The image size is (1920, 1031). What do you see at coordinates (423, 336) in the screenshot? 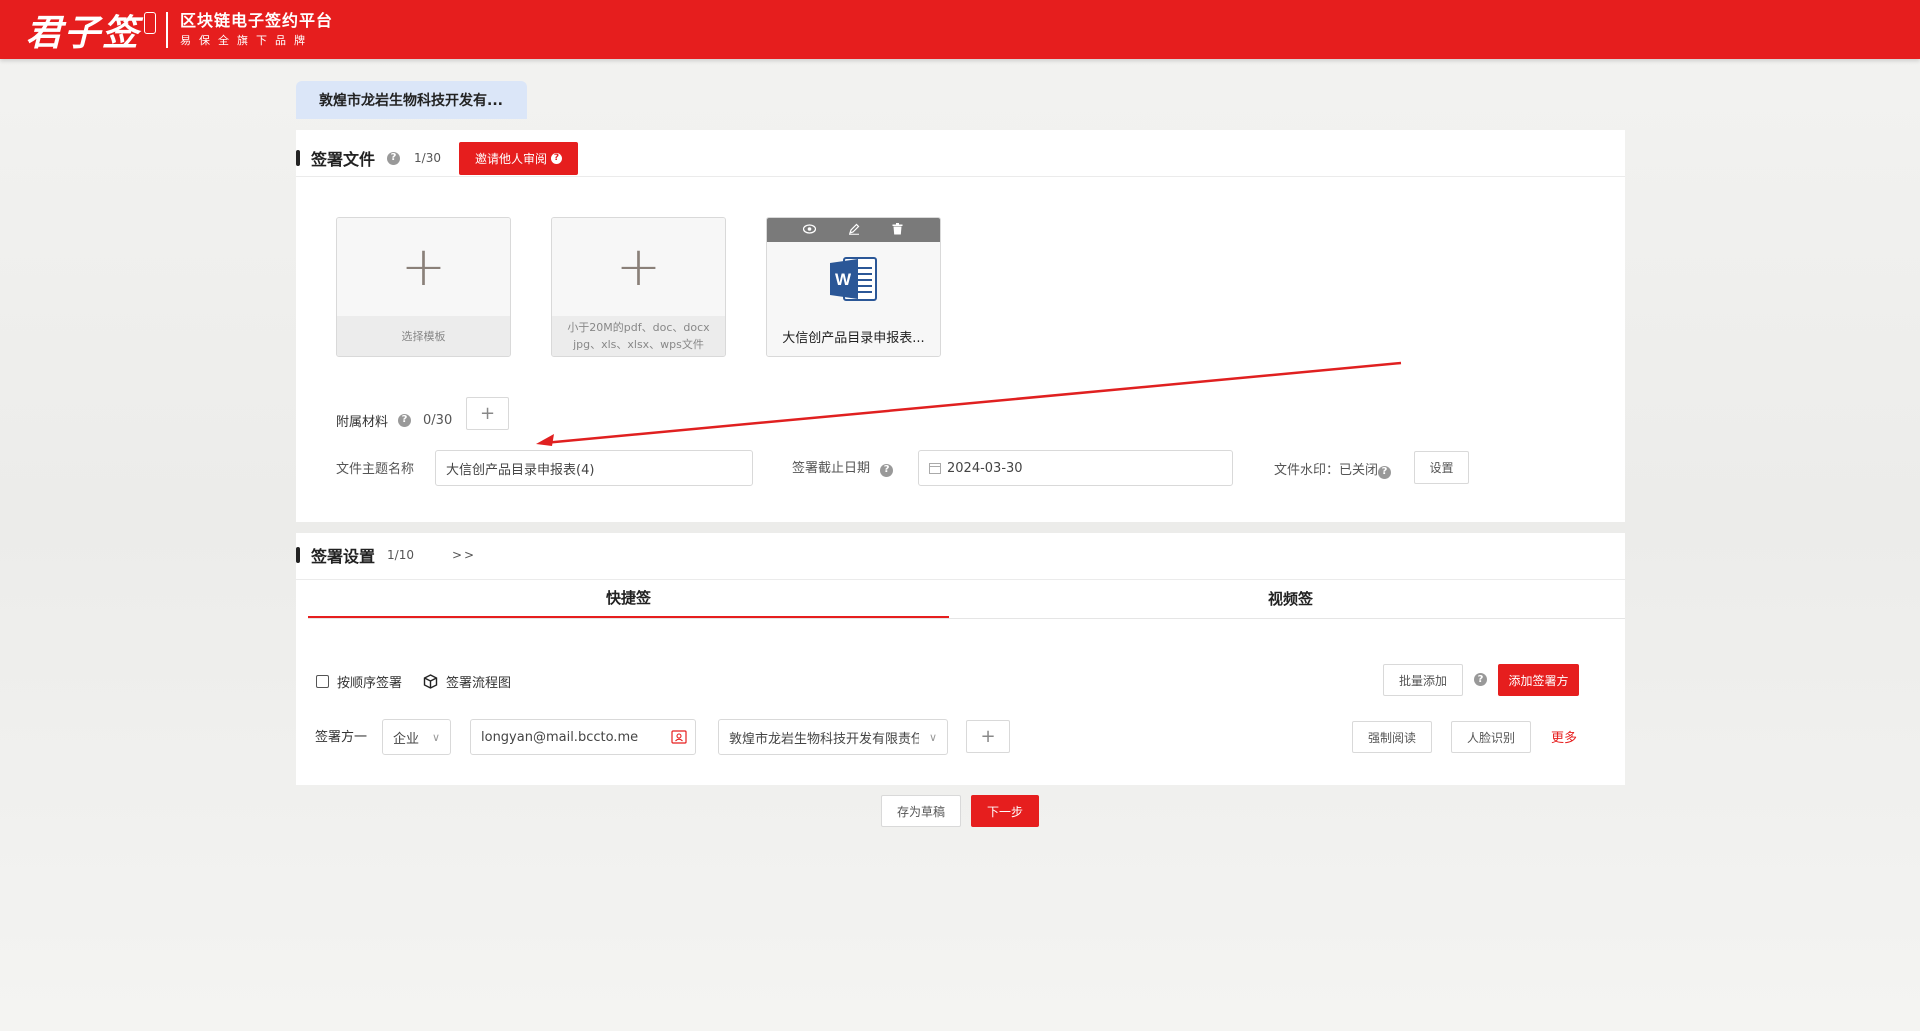
I see `select-template-label: 选择模板` at bounding box center [423, 336].